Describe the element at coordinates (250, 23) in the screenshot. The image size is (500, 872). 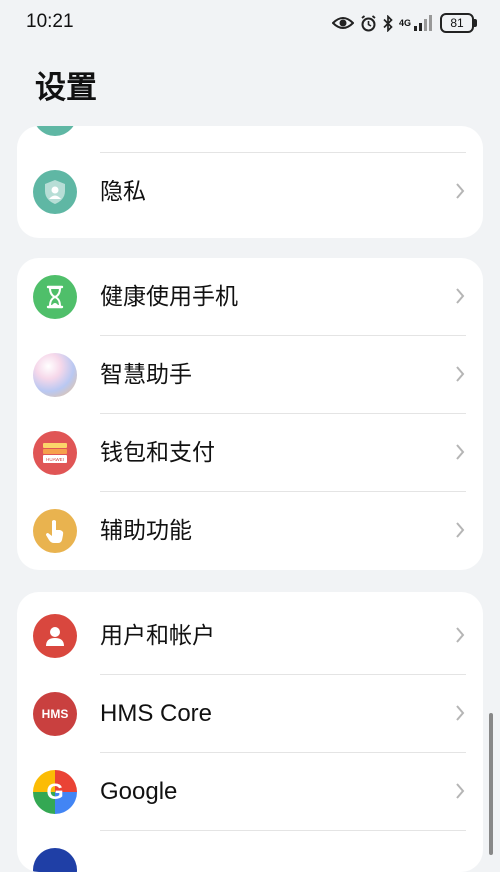
I see `status-bar: 10:21 4G 81` at that location.